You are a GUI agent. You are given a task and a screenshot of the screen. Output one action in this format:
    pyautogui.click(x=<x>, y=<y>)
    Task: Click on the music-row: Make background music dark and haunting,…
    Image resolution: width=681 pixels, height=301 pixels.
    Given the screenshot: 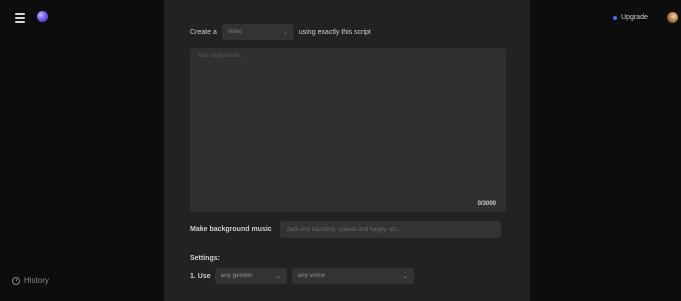 What is the action you would take?
    pyautogui.click(x=345, y=229)
    